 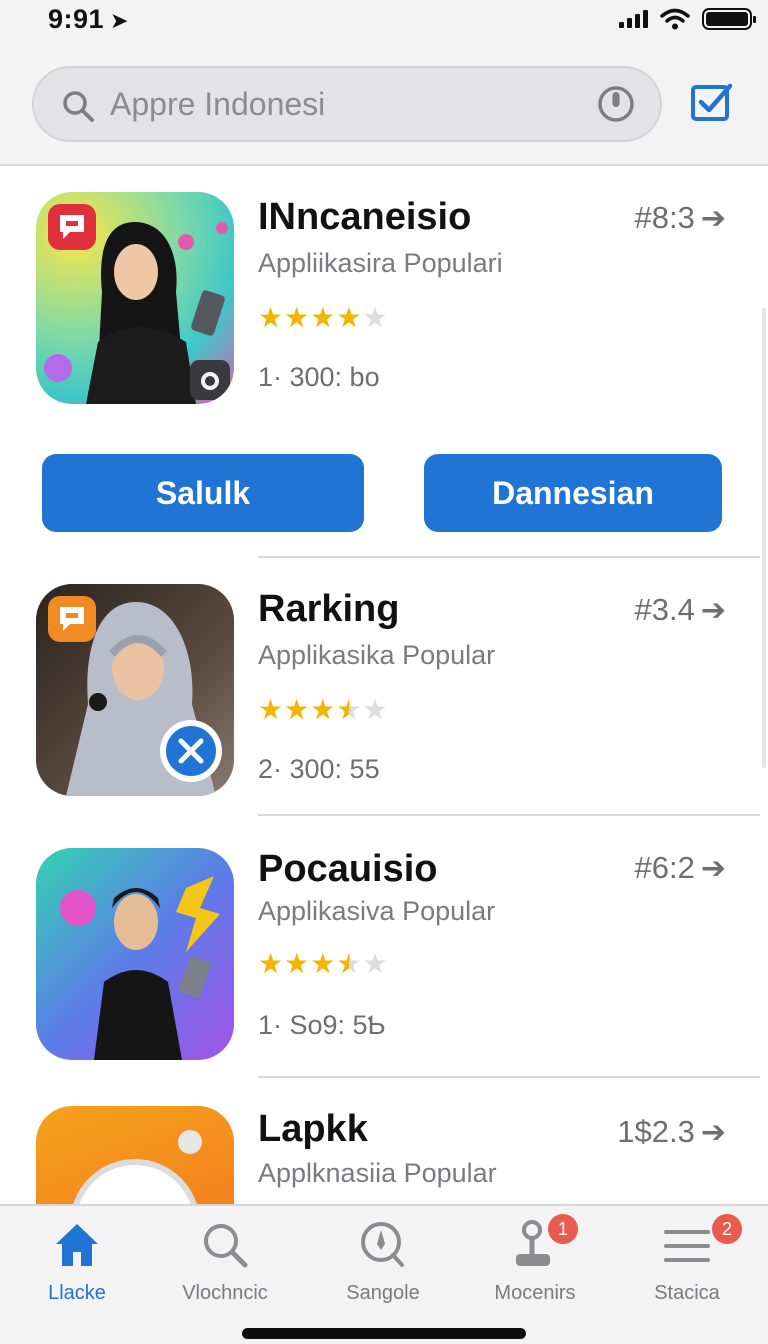 I want to click on app-rank: #8:3 ➔, so click(x=680, y=218).